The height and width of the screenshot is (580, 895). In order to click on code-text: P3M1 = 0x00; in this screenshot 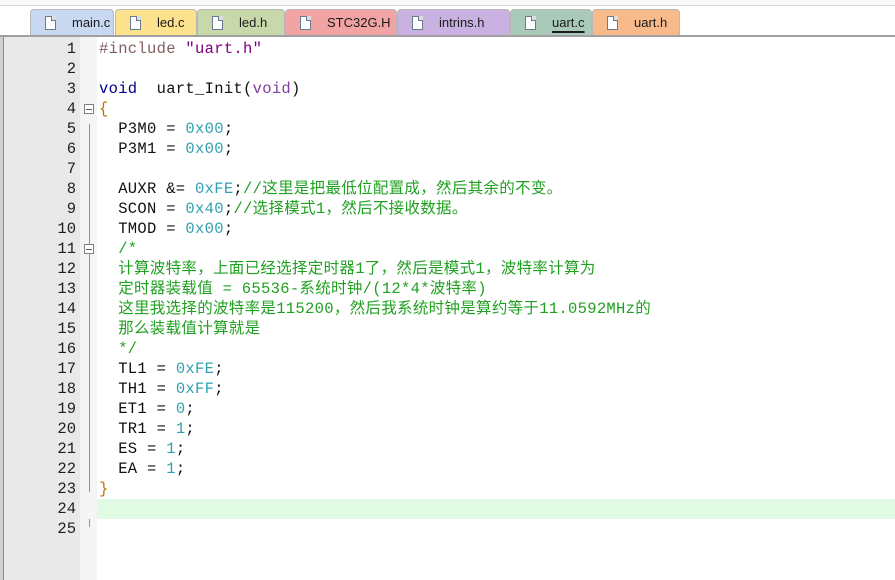, I will do `click(166, 149)`.